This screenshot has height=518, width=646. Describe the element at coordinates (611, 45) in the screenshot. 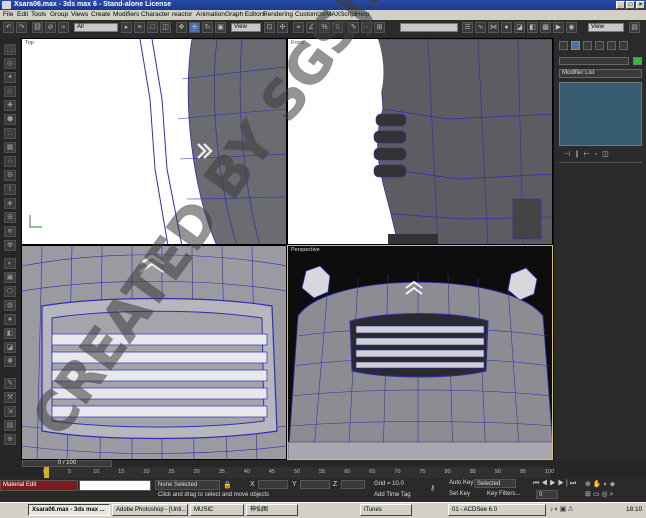

I see `display-tab-icon` at that location.